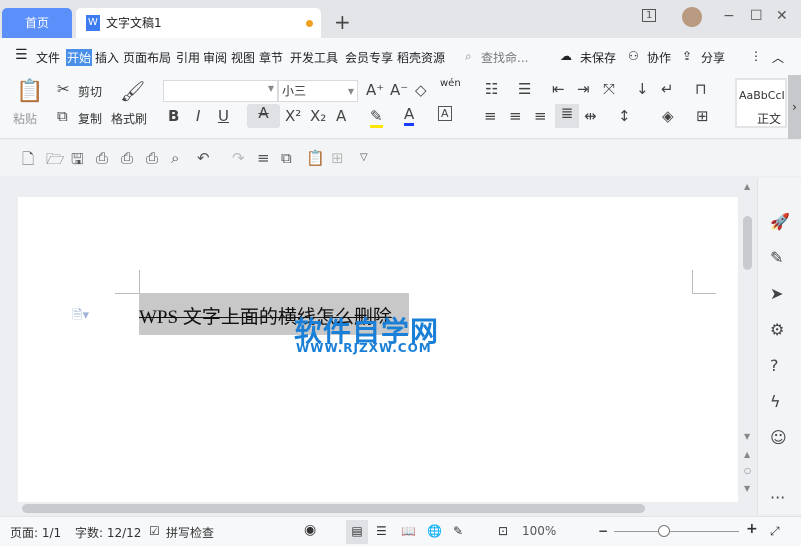 The height and width of the screenshot is (546, 801). What do you see at coordinates (649, 15) in the screenshot?
I see `window-count-icon: 1` at bounding box center [649, 15].